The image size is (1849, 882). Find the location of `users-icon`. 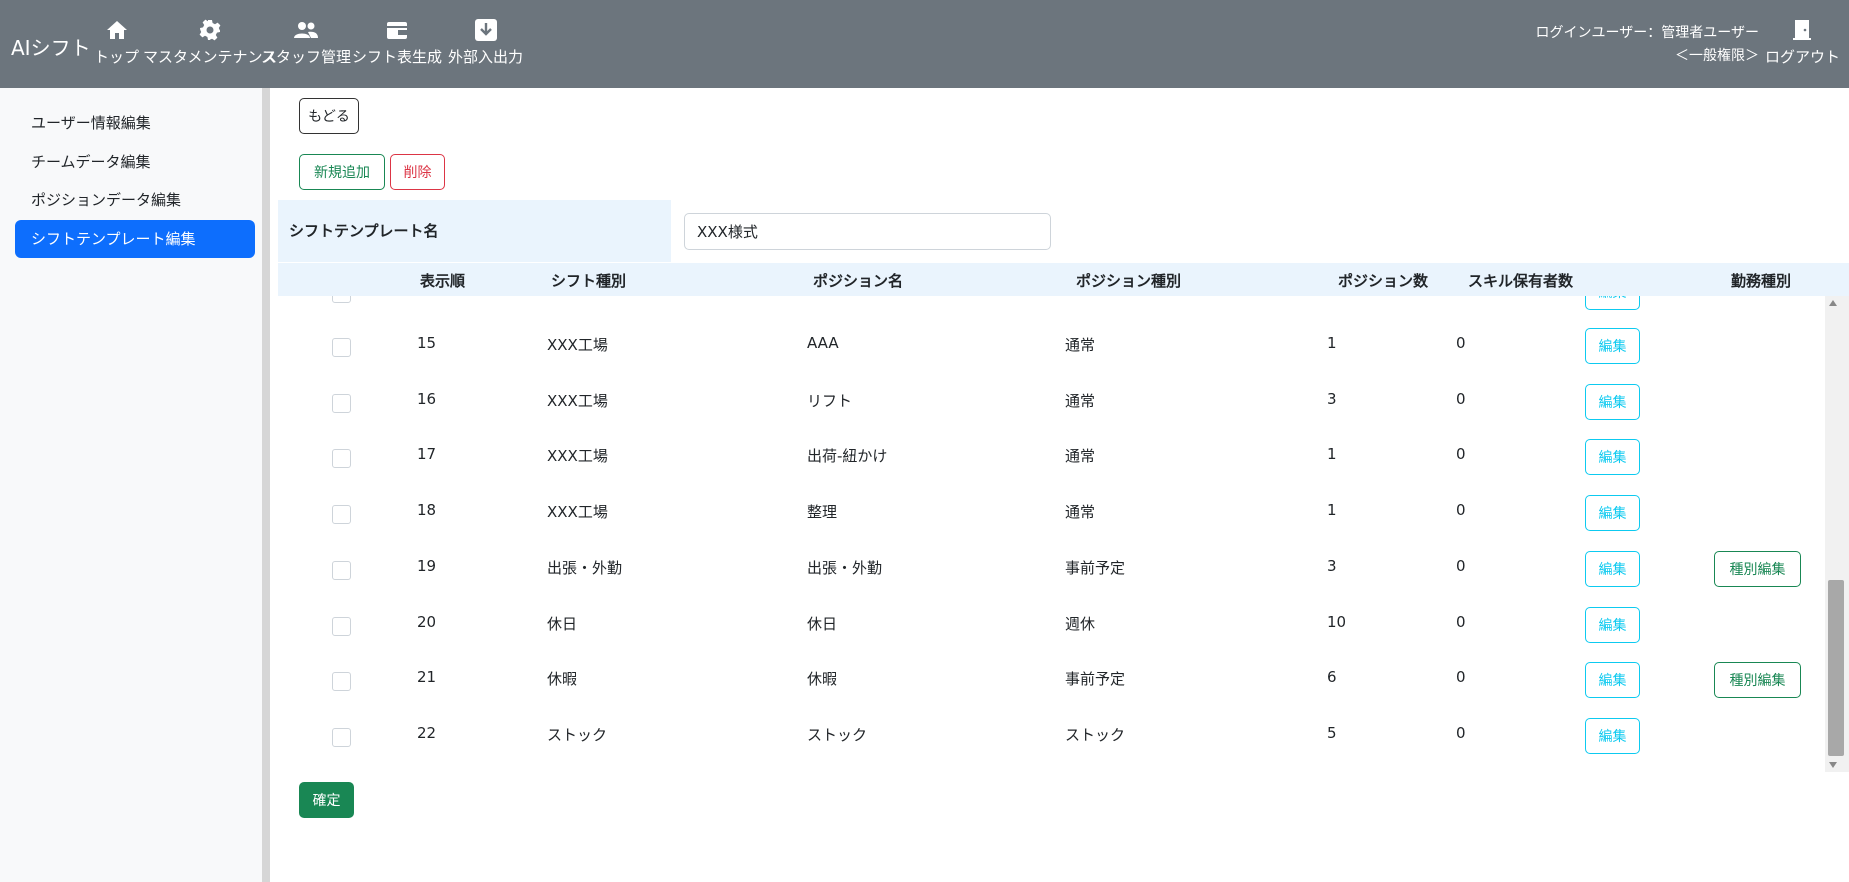

users-icon is located at coordinates (306, 30).